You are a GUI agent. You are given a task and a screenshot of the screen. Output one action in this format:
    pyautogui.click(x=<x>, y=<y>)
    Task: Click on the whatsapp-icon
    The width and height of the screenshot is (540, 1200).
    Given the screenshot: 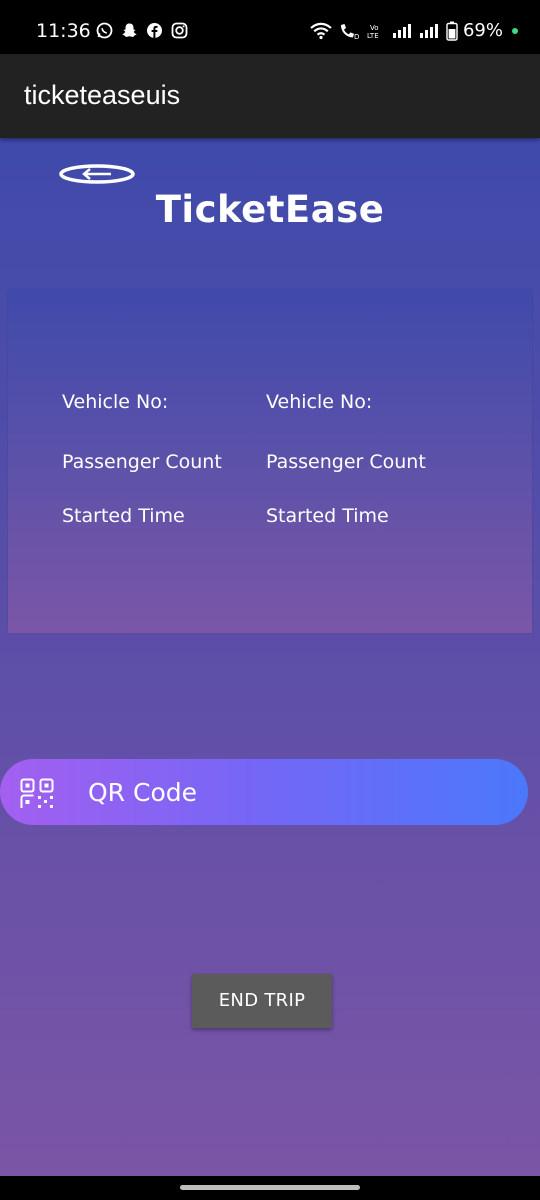 What is the action you would take?
    pyautogui.click(x=104, y=30)
    